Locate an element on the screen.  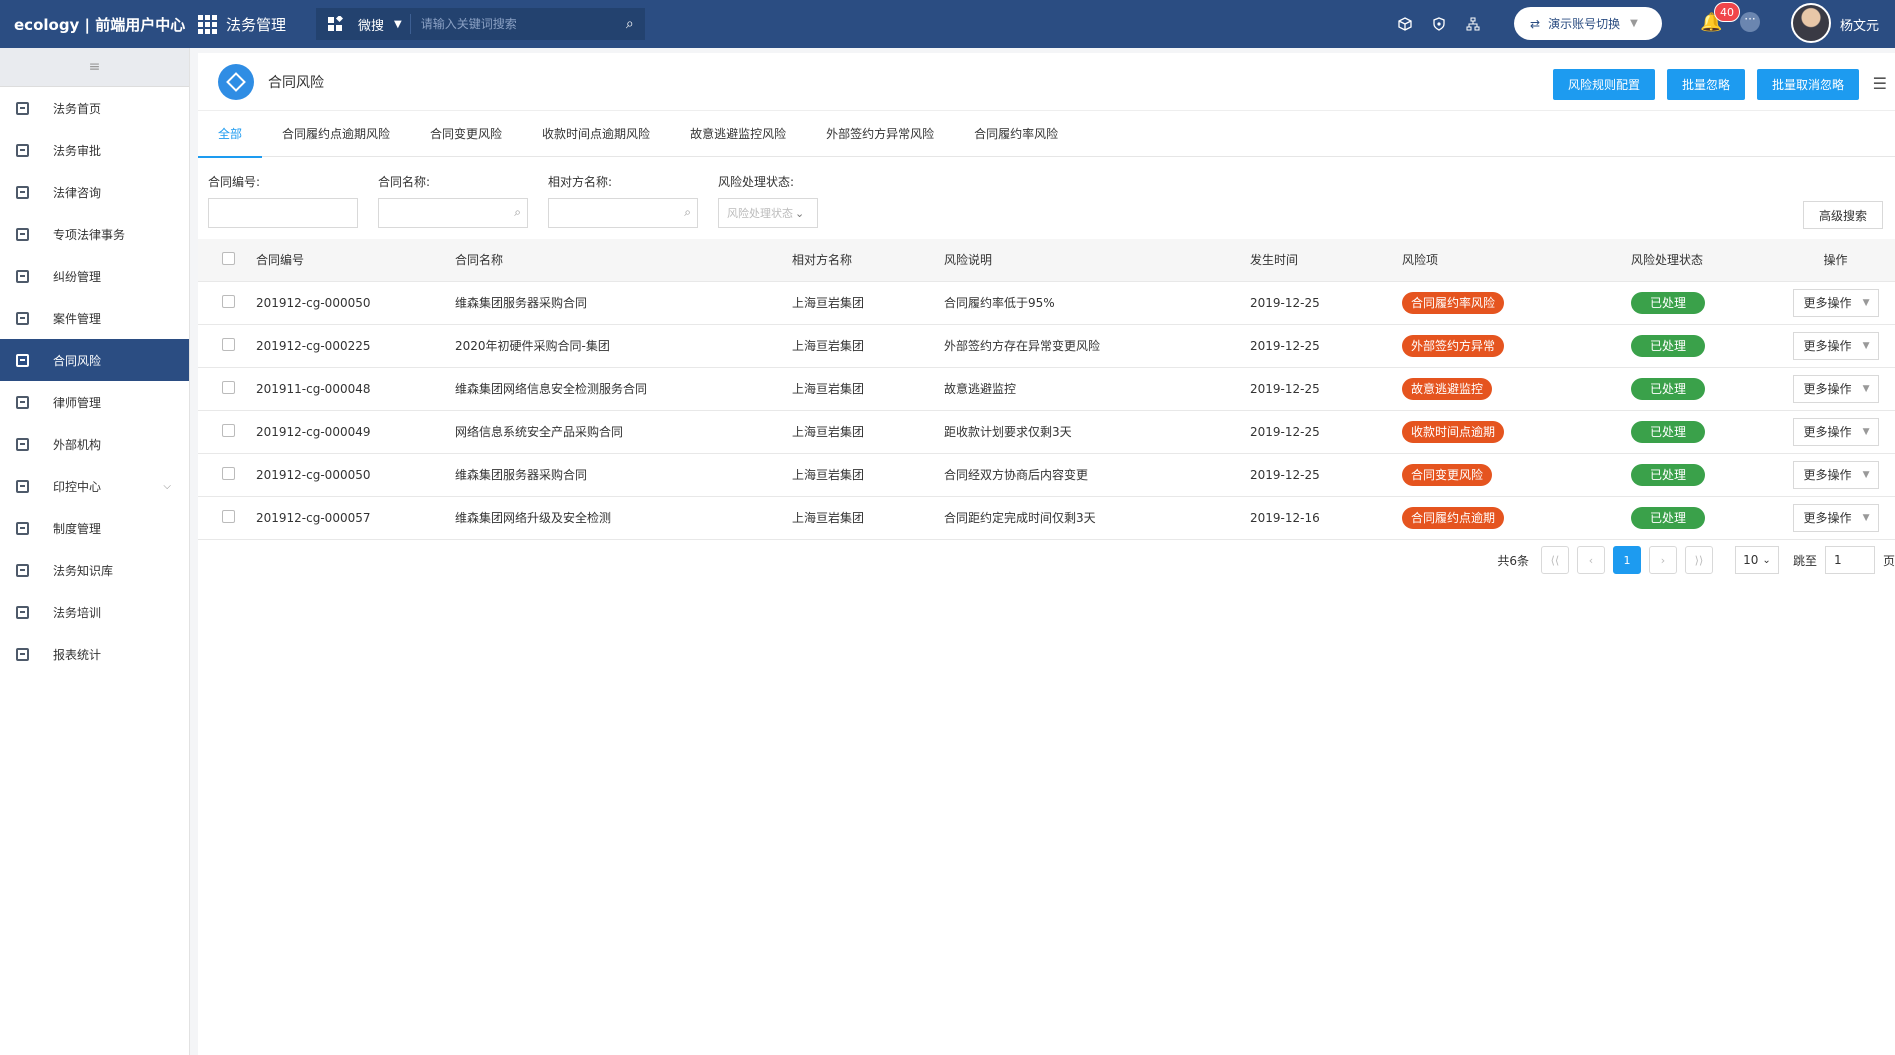
contract-name-input: ⌕ is located at coordinates (453, 213).